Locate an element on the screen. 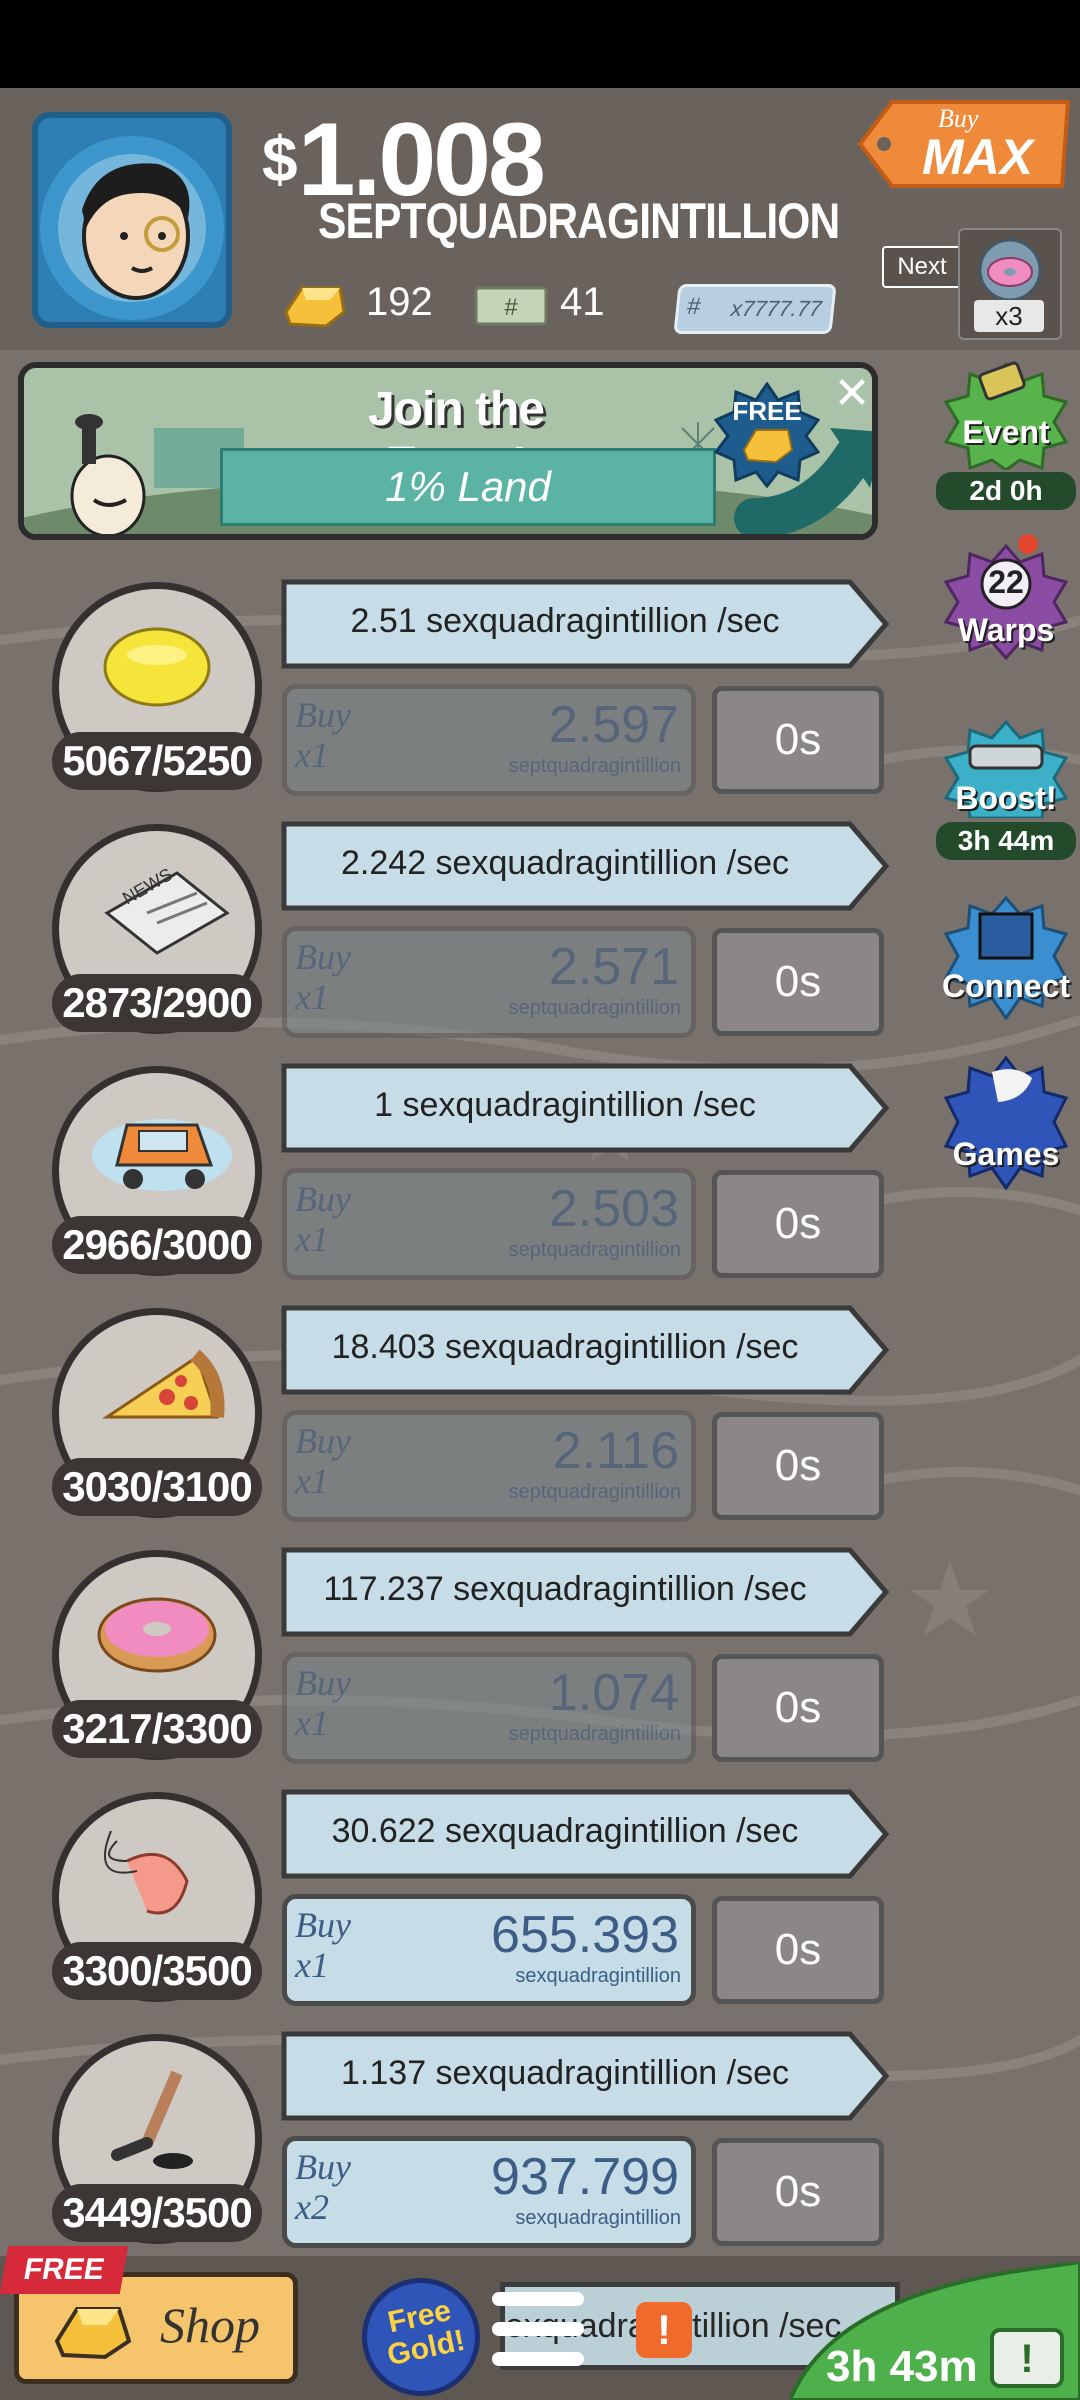 The image size is (1080, 2400). alert-icon: ! is located at coordinates (664, 2330).